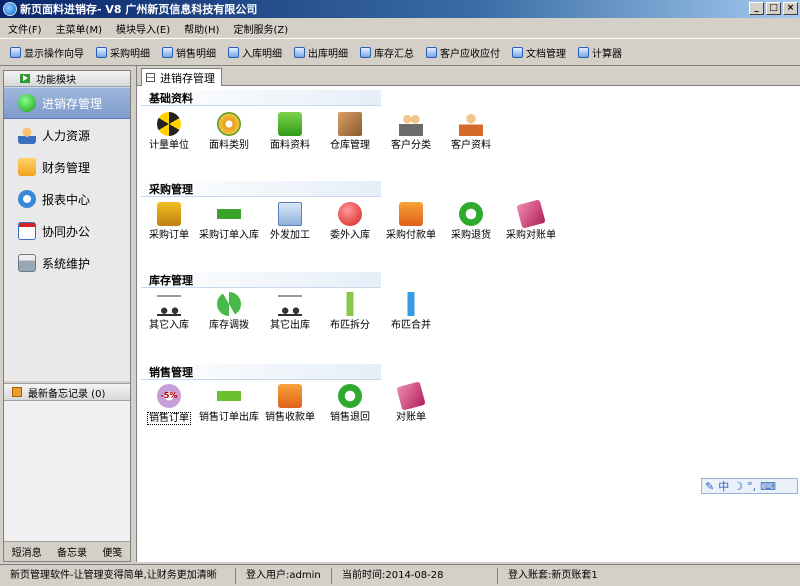  I want to click on tab-notes: 便笺, so click(112, 551).